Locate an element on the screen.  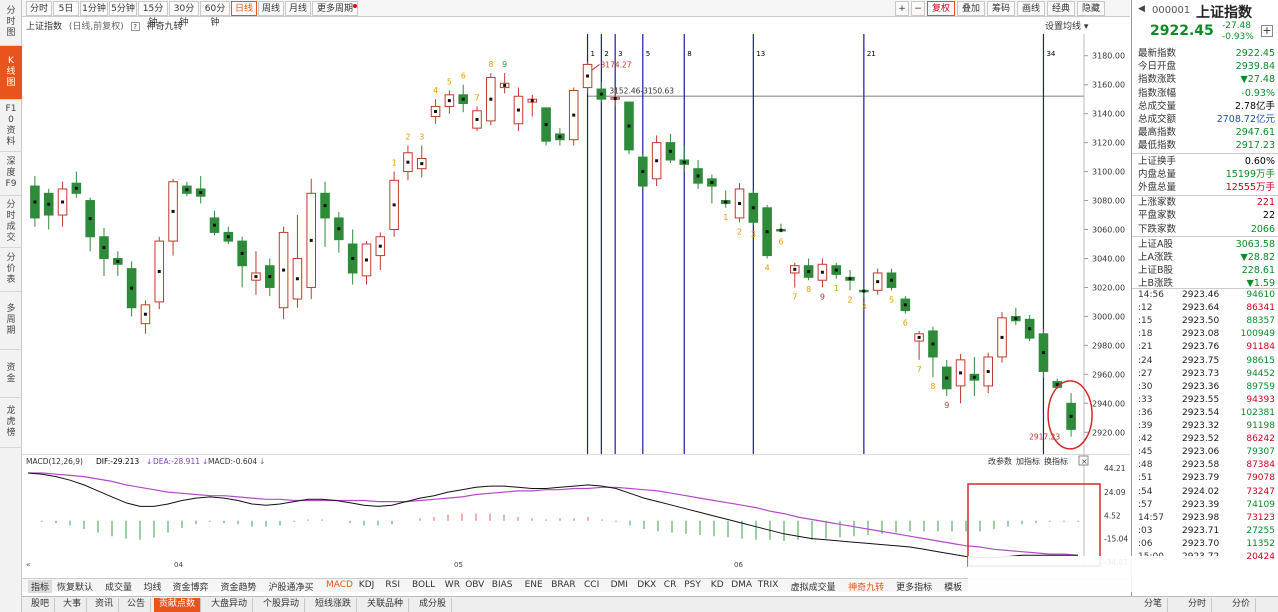
help-icon: ? is located at coordinates (135, 26).